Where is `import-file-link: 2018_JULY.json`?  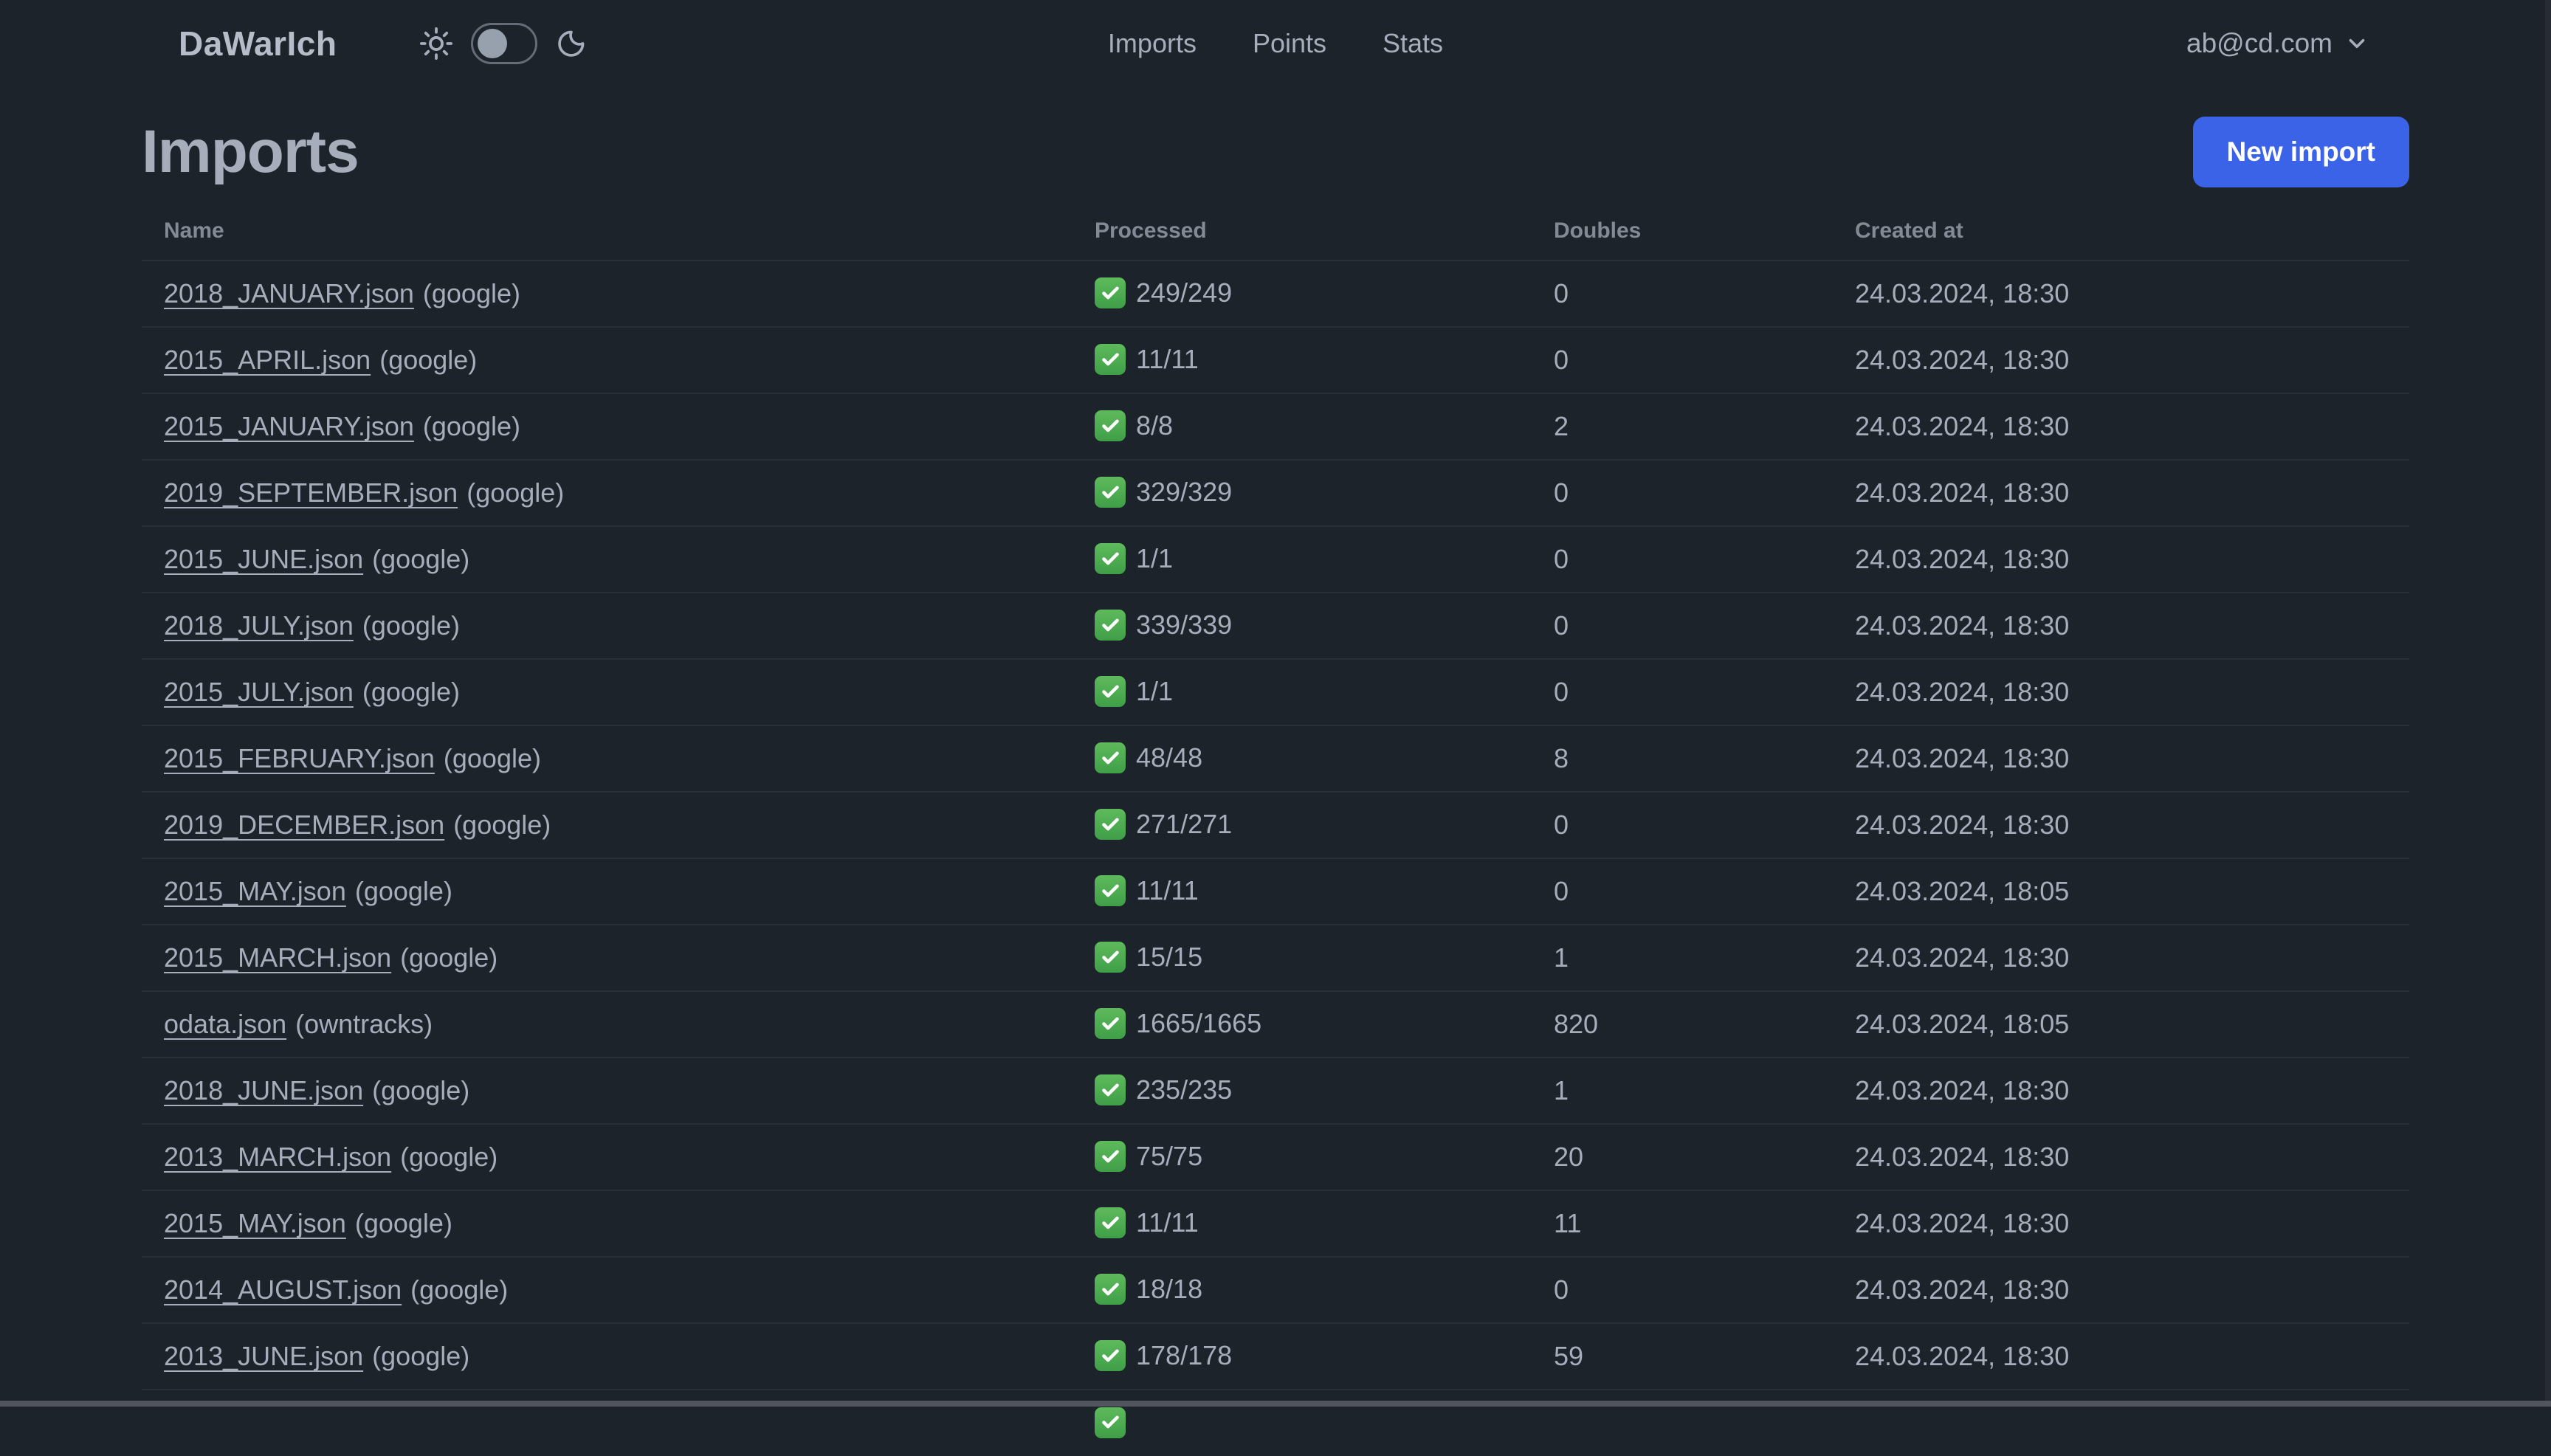 import-file-link: 2018_JULY.json is located at coordinates (259, 625).